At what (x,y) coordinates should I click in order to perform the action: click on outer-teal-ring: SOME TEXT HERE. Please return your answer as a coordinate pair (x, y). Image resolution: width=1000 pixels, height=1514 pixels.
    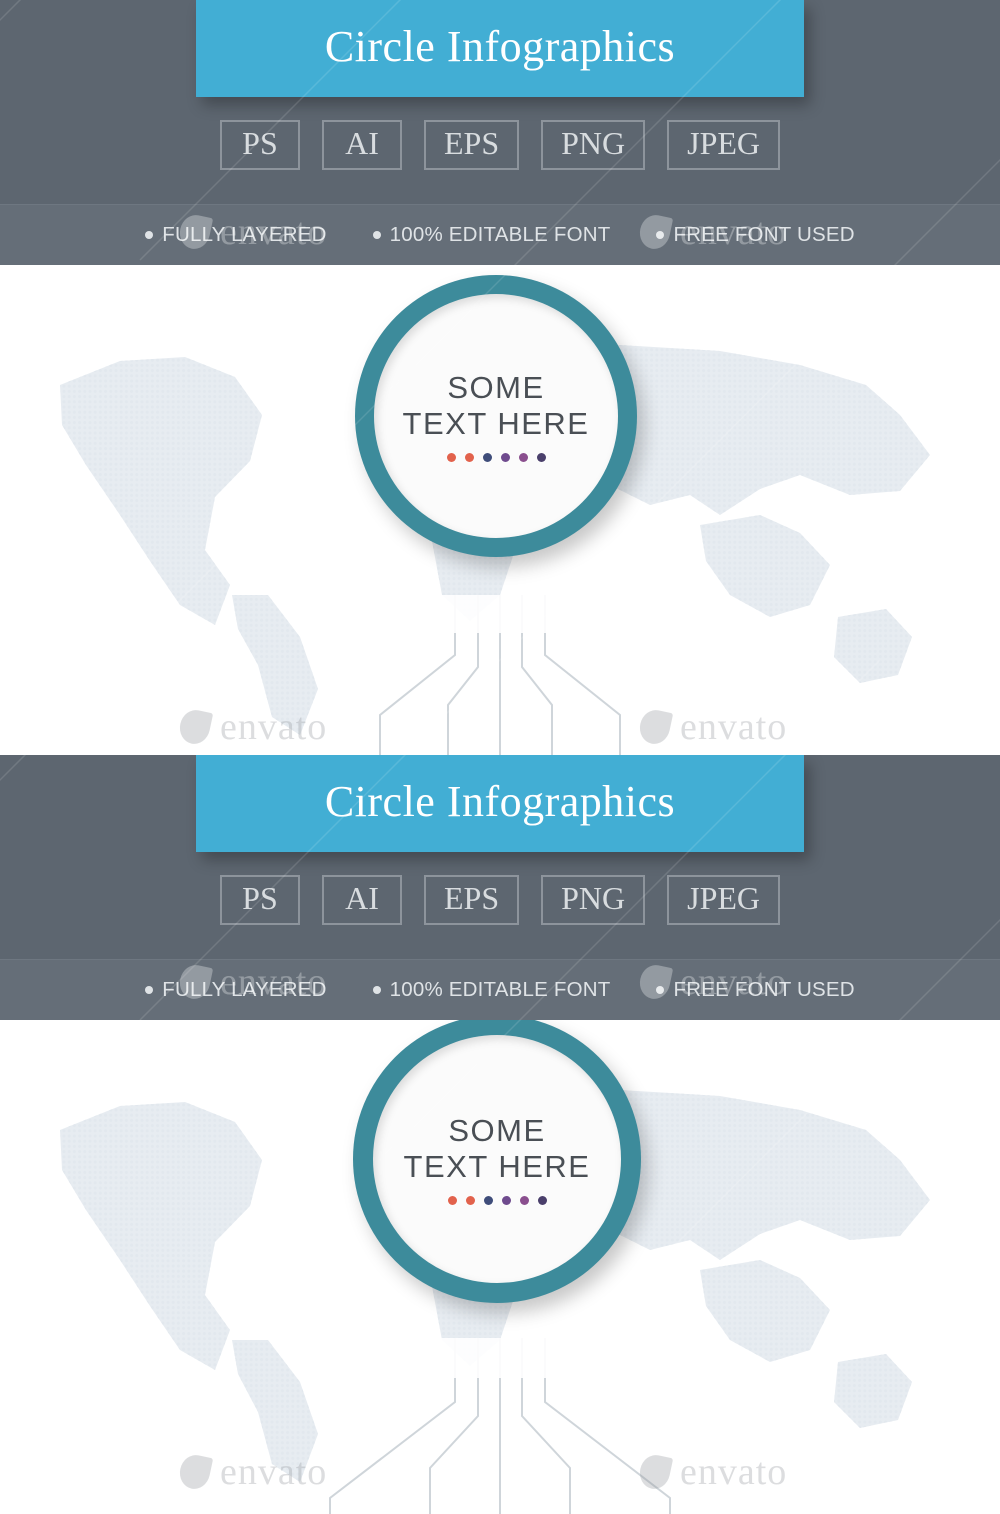
    Looking at the image, I should click on (496, 416).